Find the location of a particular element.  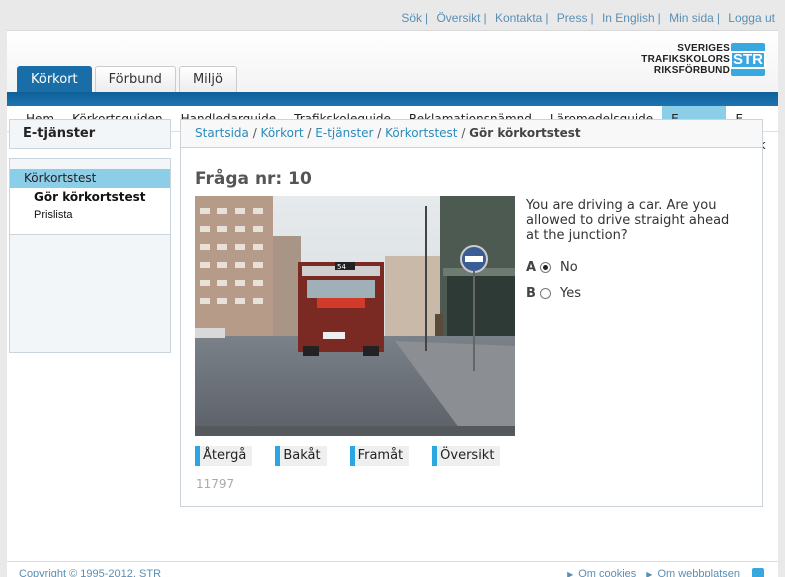

tab-forbund: Förbund is located at coordinates (135, 79).